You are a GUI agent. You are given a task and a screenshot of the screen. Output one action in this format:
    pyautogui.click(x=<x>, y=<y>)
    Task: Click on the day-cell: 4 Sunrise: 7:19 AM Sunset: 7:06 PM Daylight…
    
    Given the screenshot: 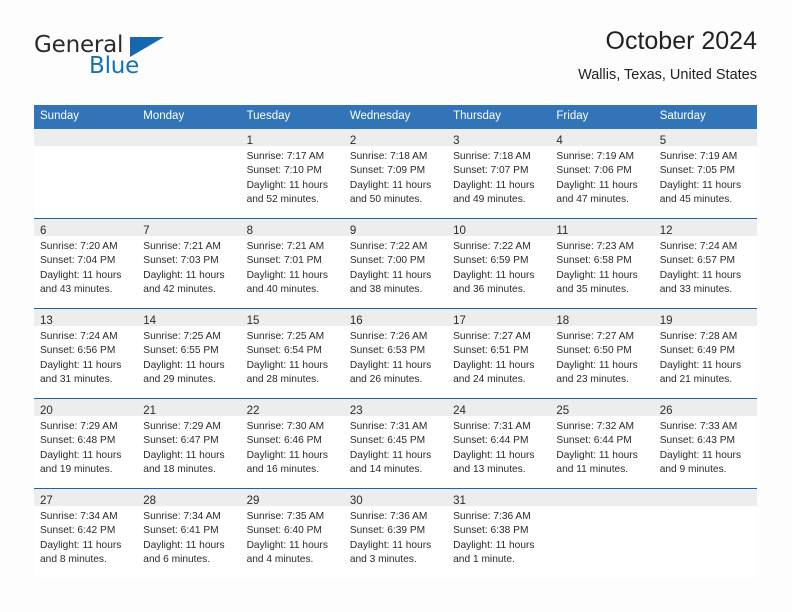 What is the action you would take?
    pyautogui.click(x=602, y=173)
    